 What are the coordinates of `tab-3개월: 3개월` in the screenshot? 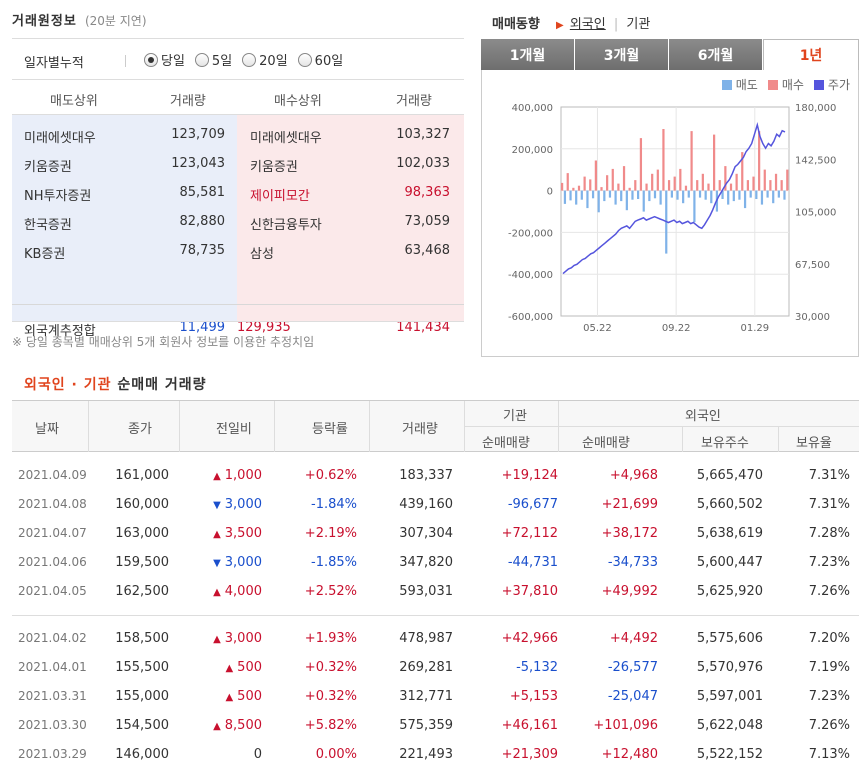 It's located at (622, 54).